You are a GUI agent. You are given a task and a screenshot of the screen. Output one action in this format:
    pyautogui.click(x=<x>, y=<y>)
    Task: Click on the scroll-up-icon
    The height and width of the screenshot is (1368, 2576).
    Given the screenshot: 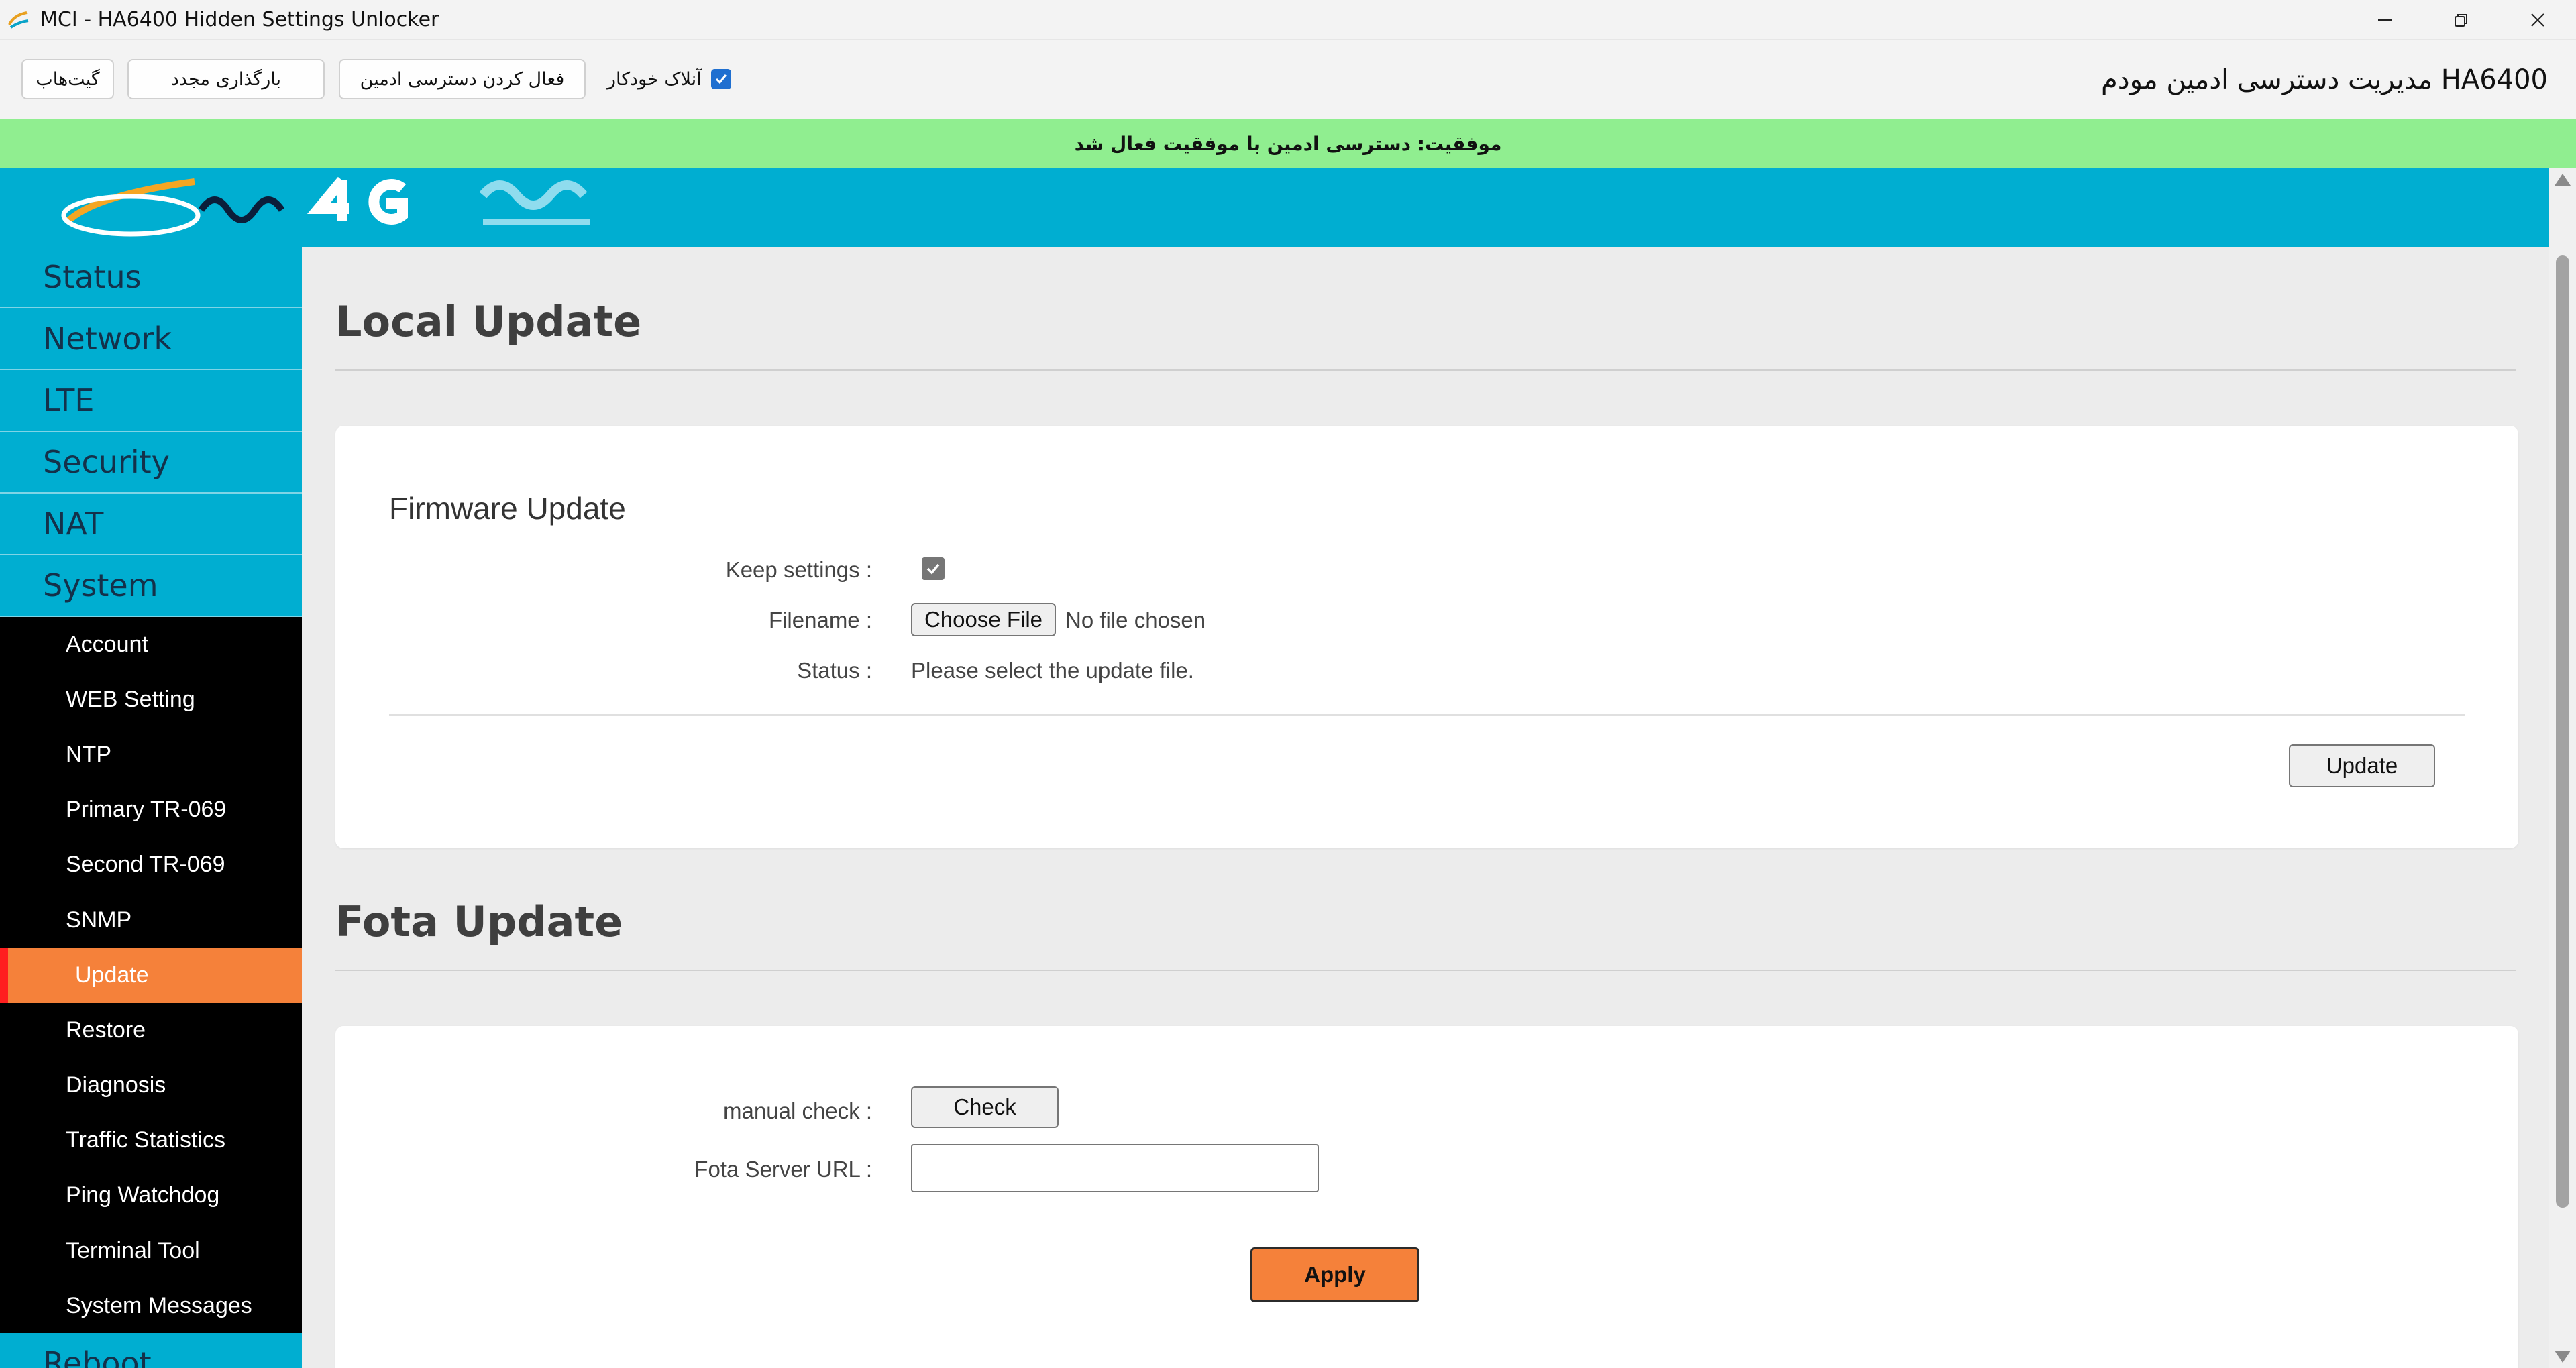 What is the action you would take?
    pyautogui.click(x=2563, y=180)
    